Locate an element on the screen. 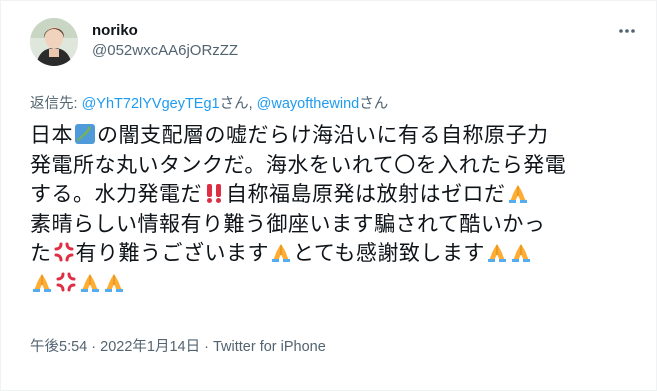 This screenshot has width=657, height=391. mention-link-2: @wayofthewind is located at coordinates (308, 104).